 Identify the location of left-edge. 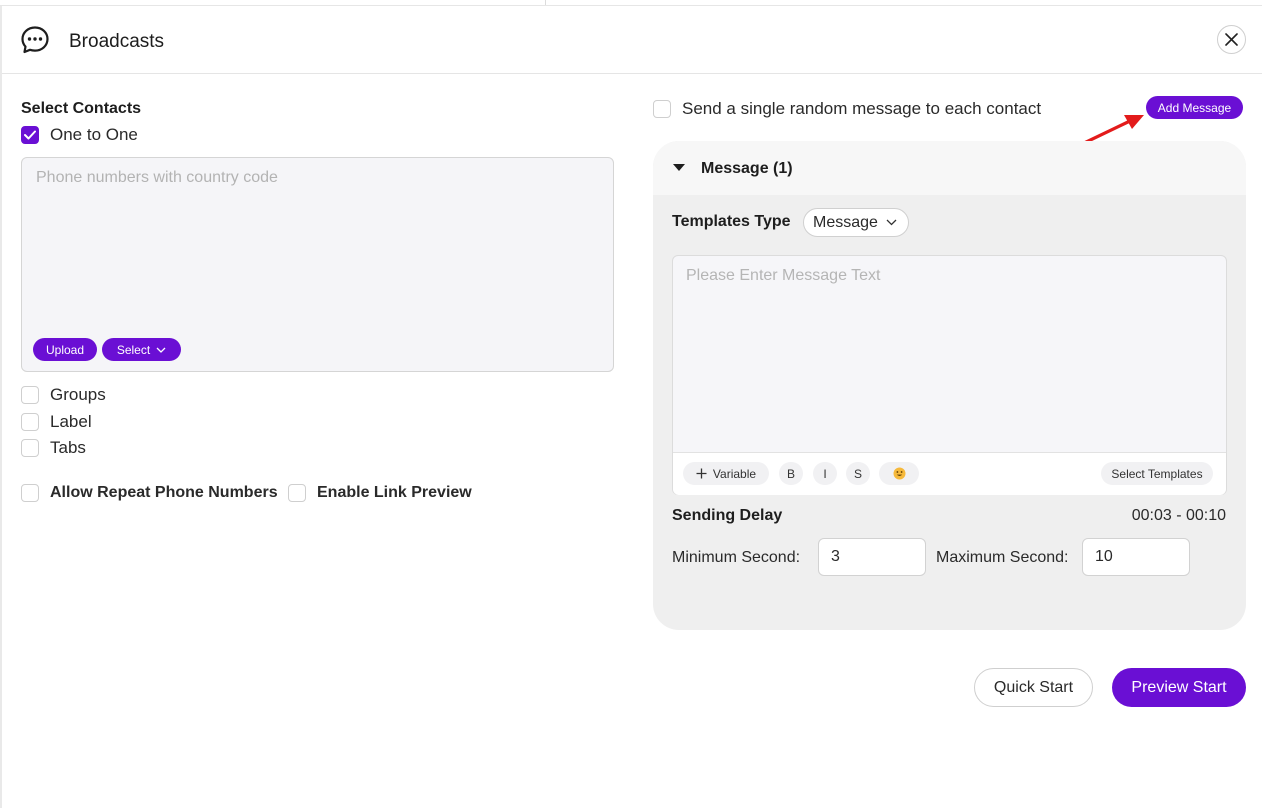
(1, 407).